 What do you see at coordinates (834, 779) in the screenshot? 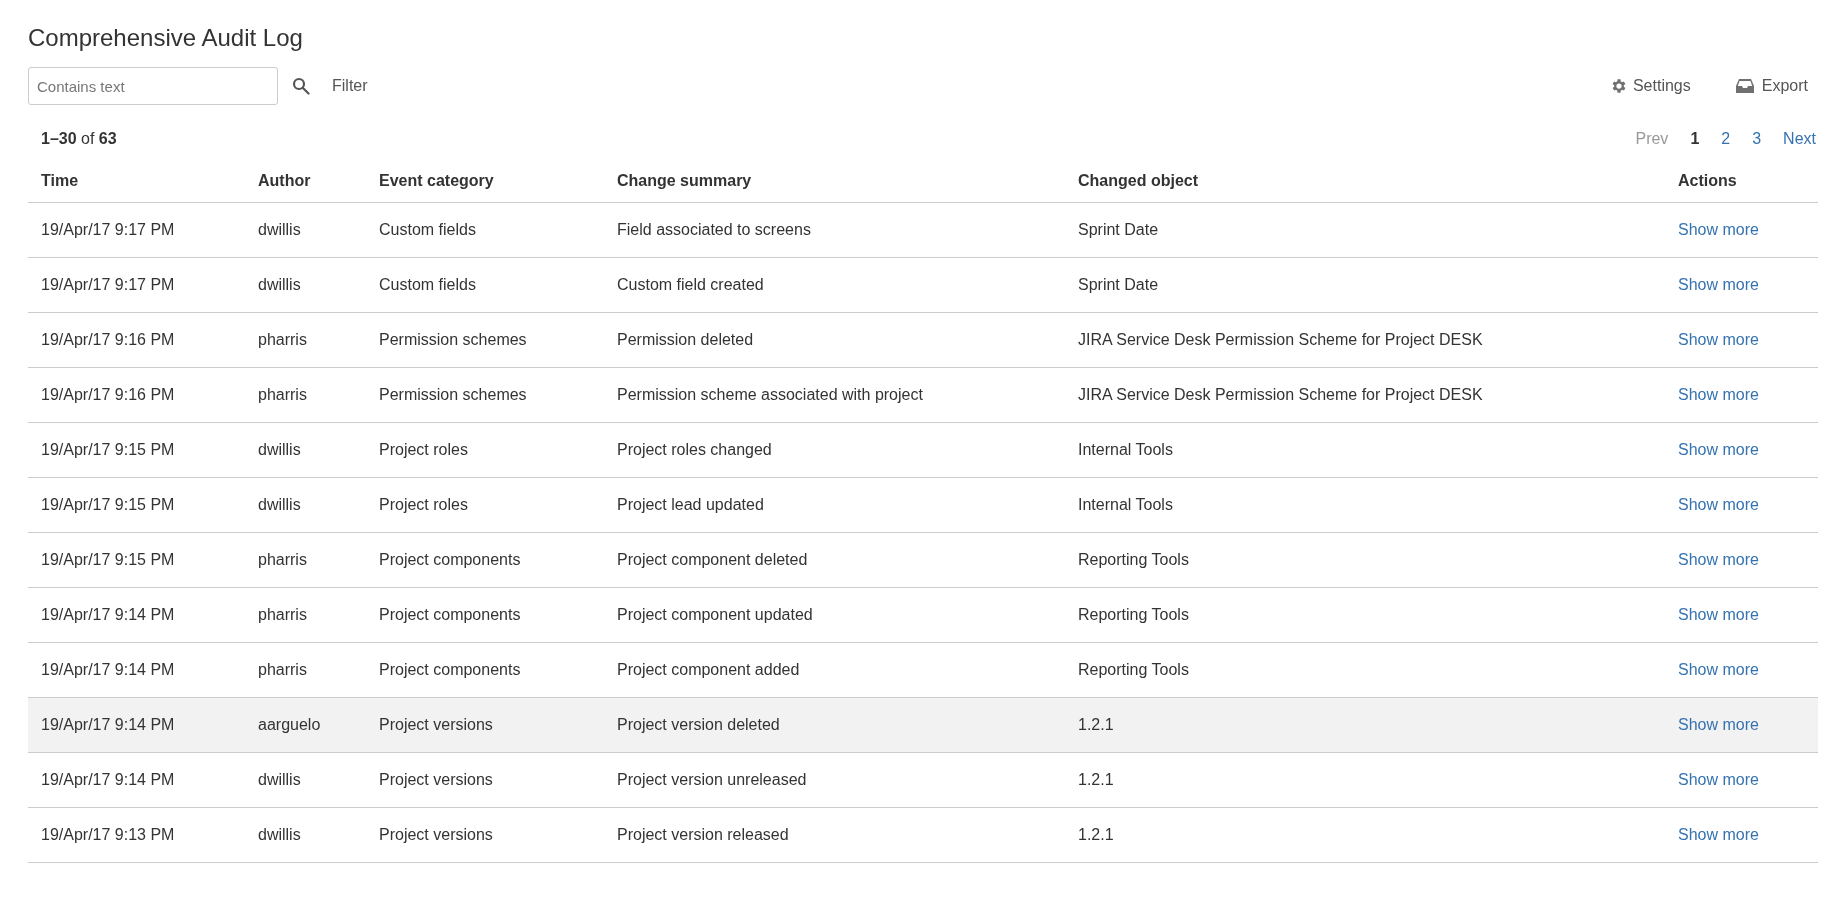
I see `table-cell: Project version unreleased` at bounding box center [834, 779].